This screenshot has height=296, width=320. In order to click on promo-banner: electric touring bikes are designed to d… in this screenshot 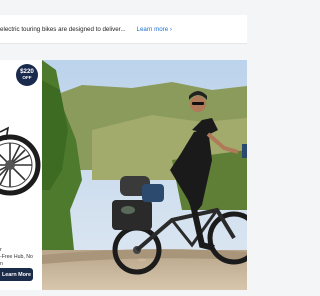, I will do `click(123, 29)`.